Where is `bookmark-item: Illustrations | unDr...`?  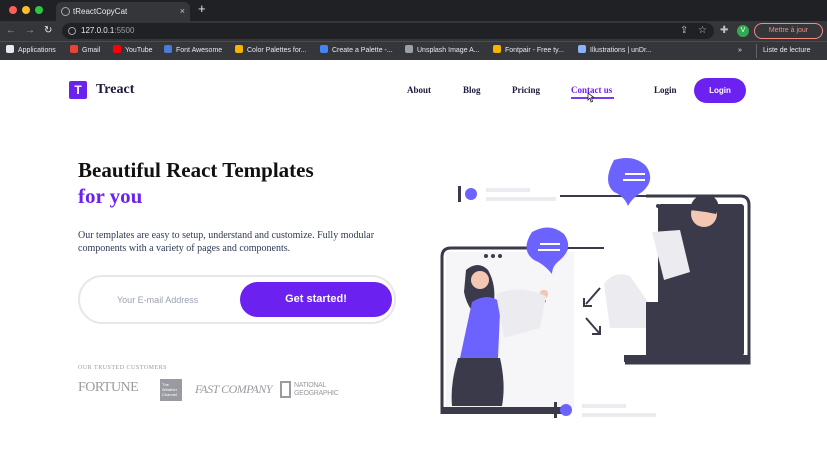 bookmark-item: Illustrations | unDr... is located at coordinates (615, 51).